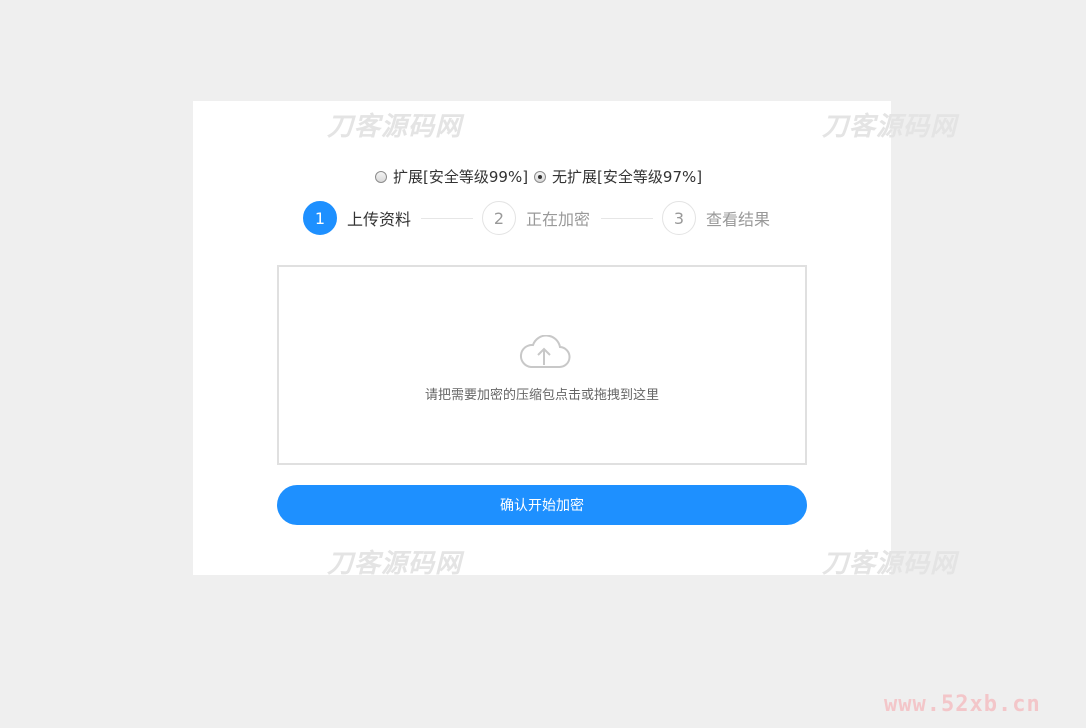 This screenshot has height=728, width=1086. I want to click on step-label: 上传资料, so click(379, 219).